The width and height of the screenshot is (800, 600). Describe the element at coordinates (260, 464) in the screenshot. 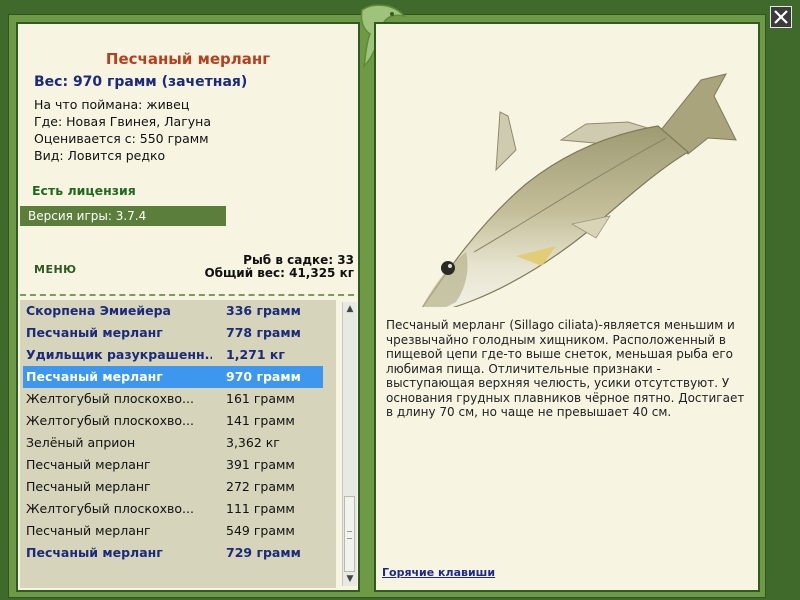

I see `catch-weight: 391 грамм` at that location.